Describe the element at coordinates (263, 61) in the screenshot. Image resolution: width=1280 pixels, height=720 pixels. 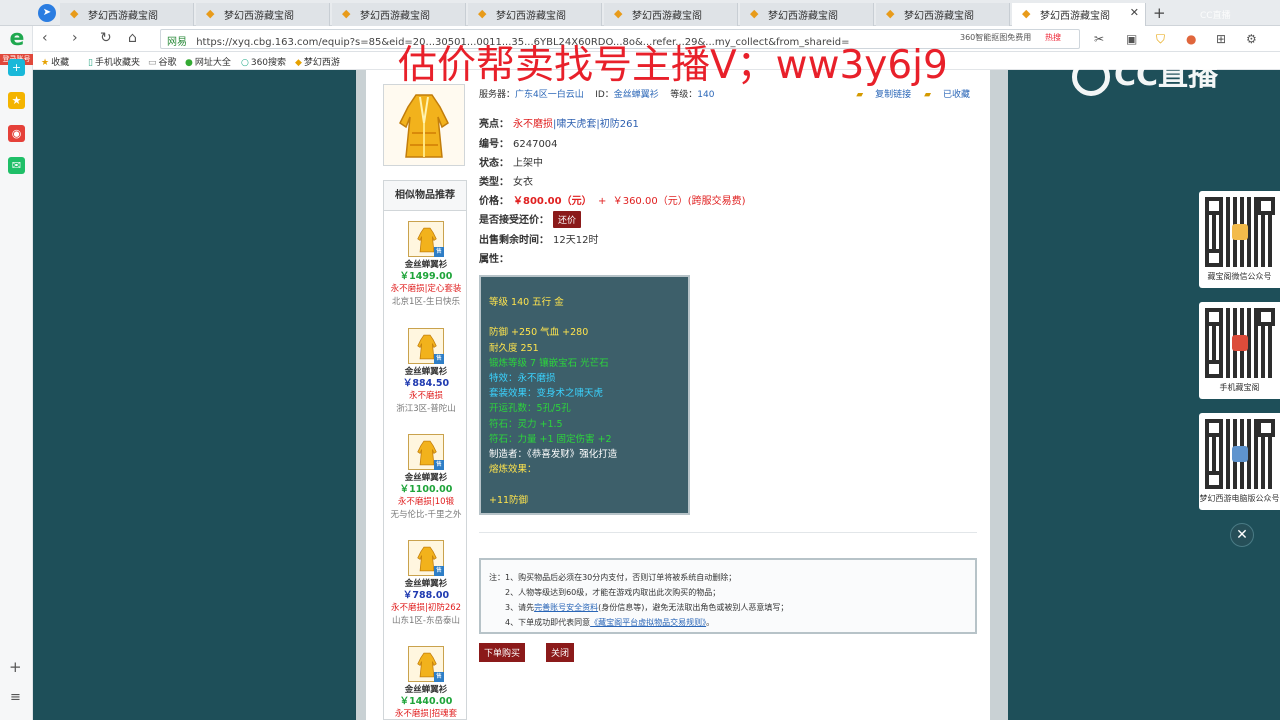
I see `bookmark-item: ○ 360搜索` at that location.